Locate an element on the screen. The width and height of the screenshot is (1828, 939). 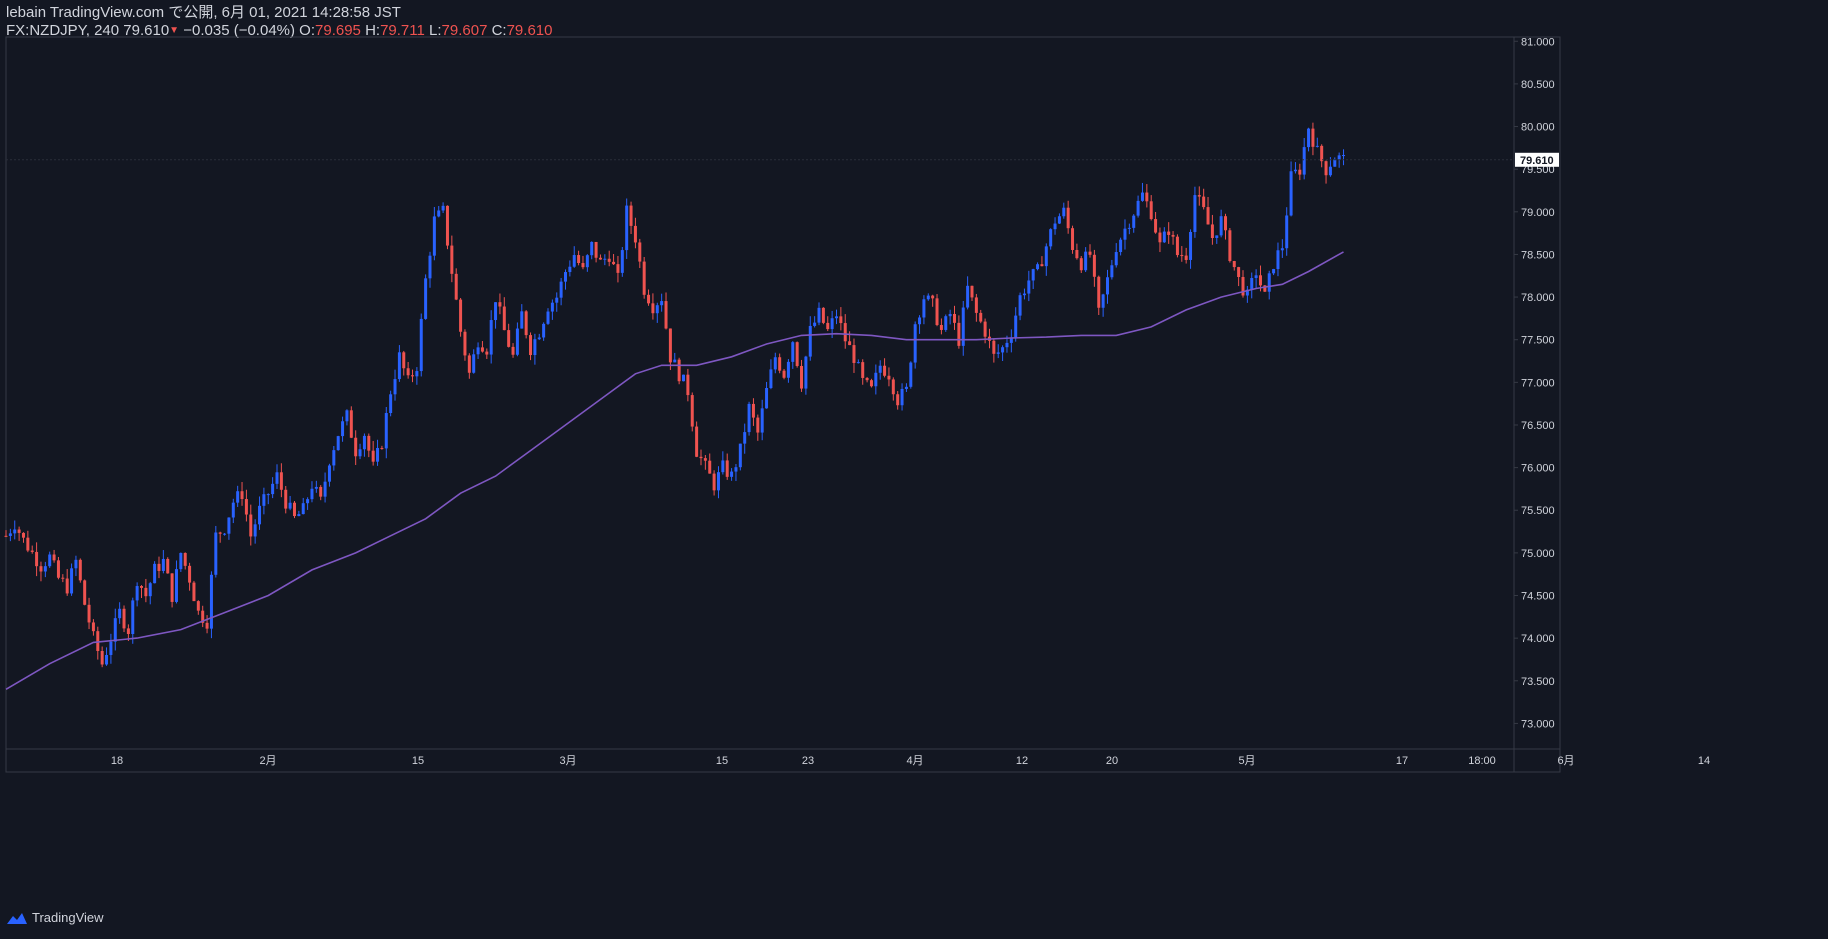
y-tick-label: 76.500 is located at coordinates (1538, 426).